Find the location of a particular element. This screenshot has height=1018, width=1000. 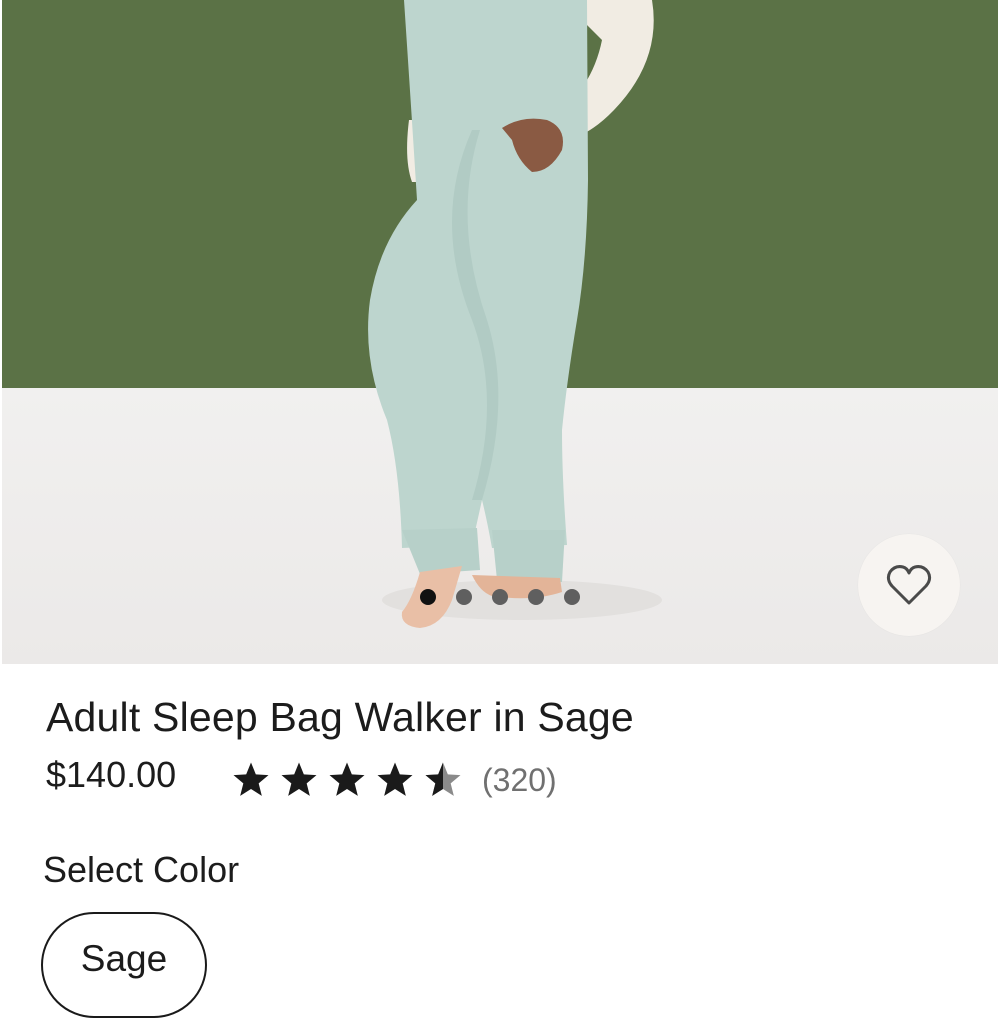

favorite-button is located at coordinates (909, 585).